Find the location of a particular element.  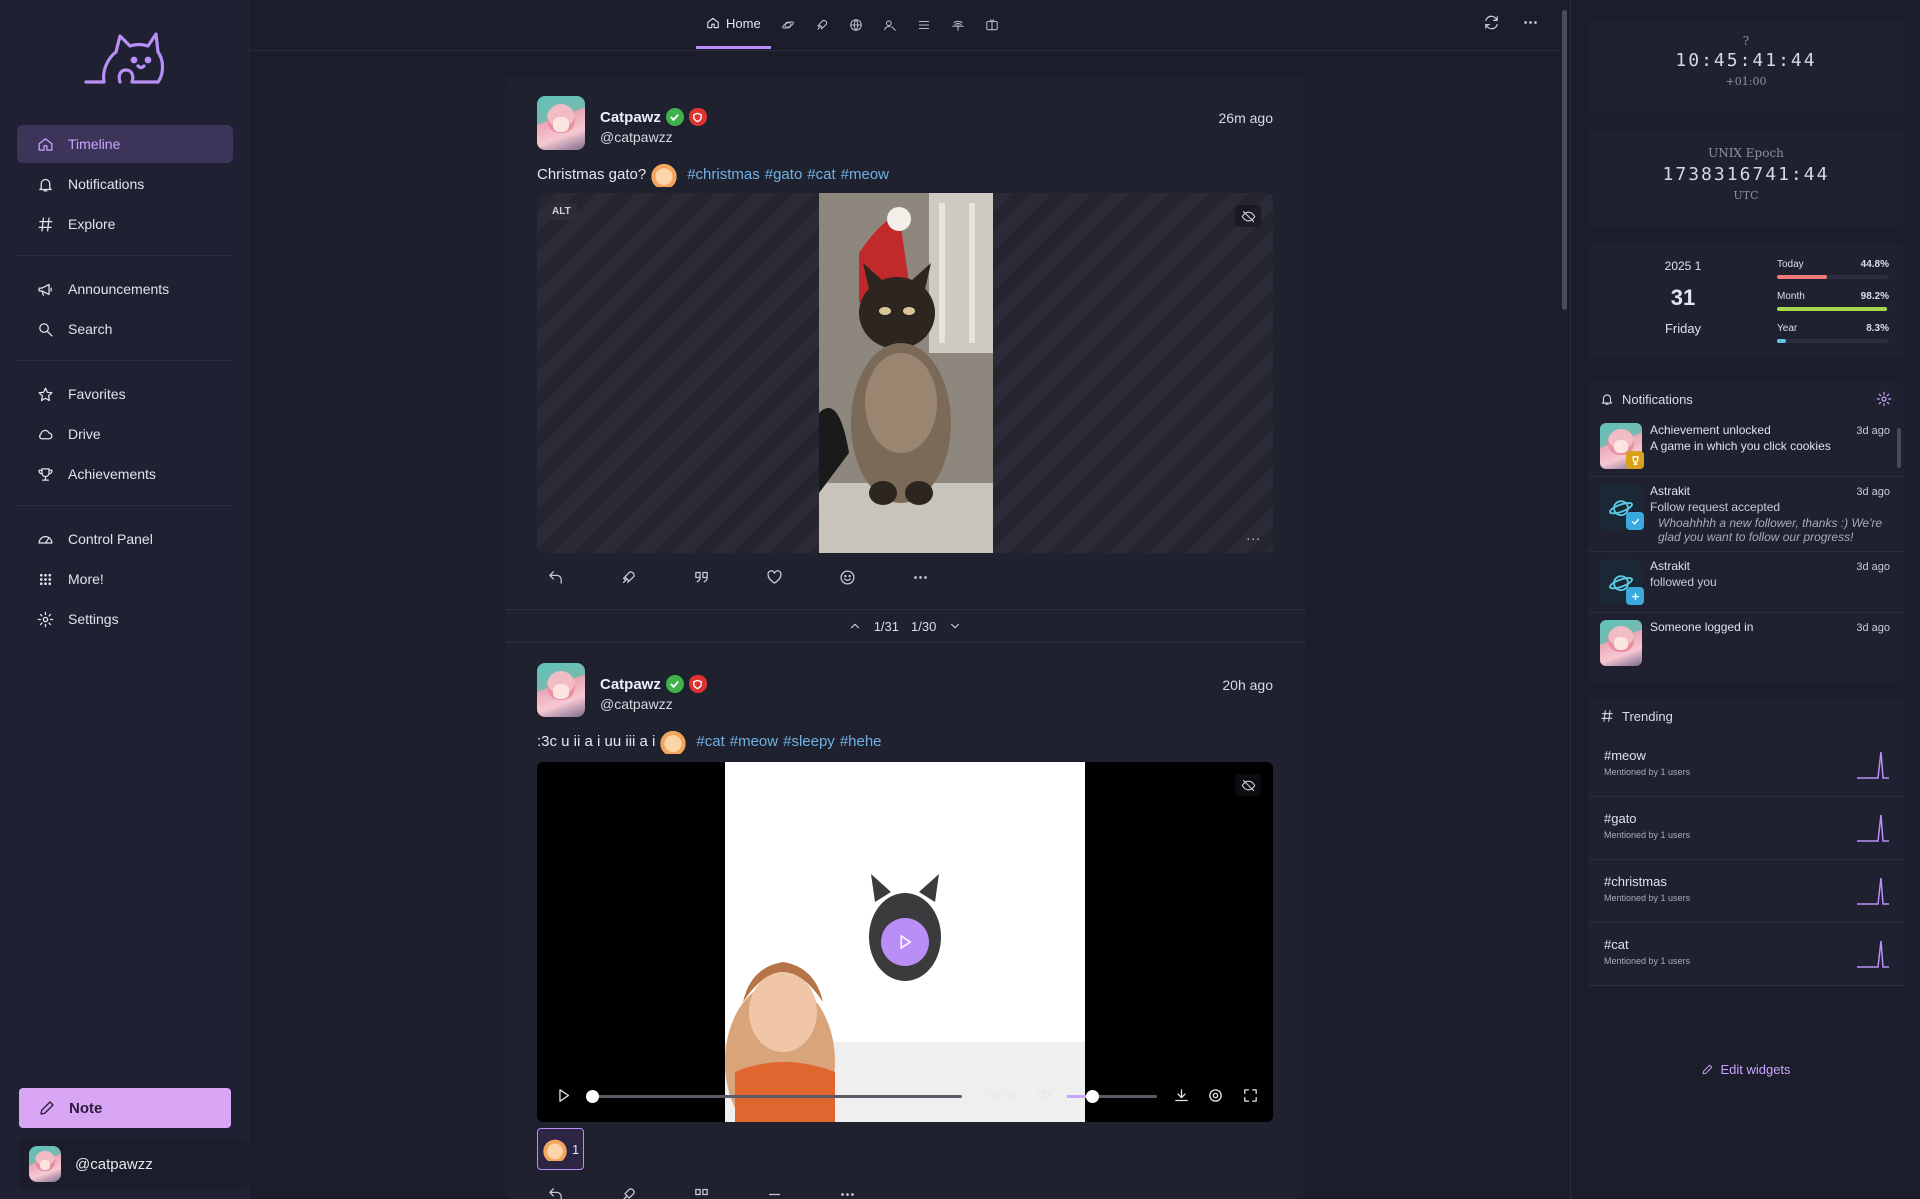

volume-slider is located at coordinates (1112, 1096).